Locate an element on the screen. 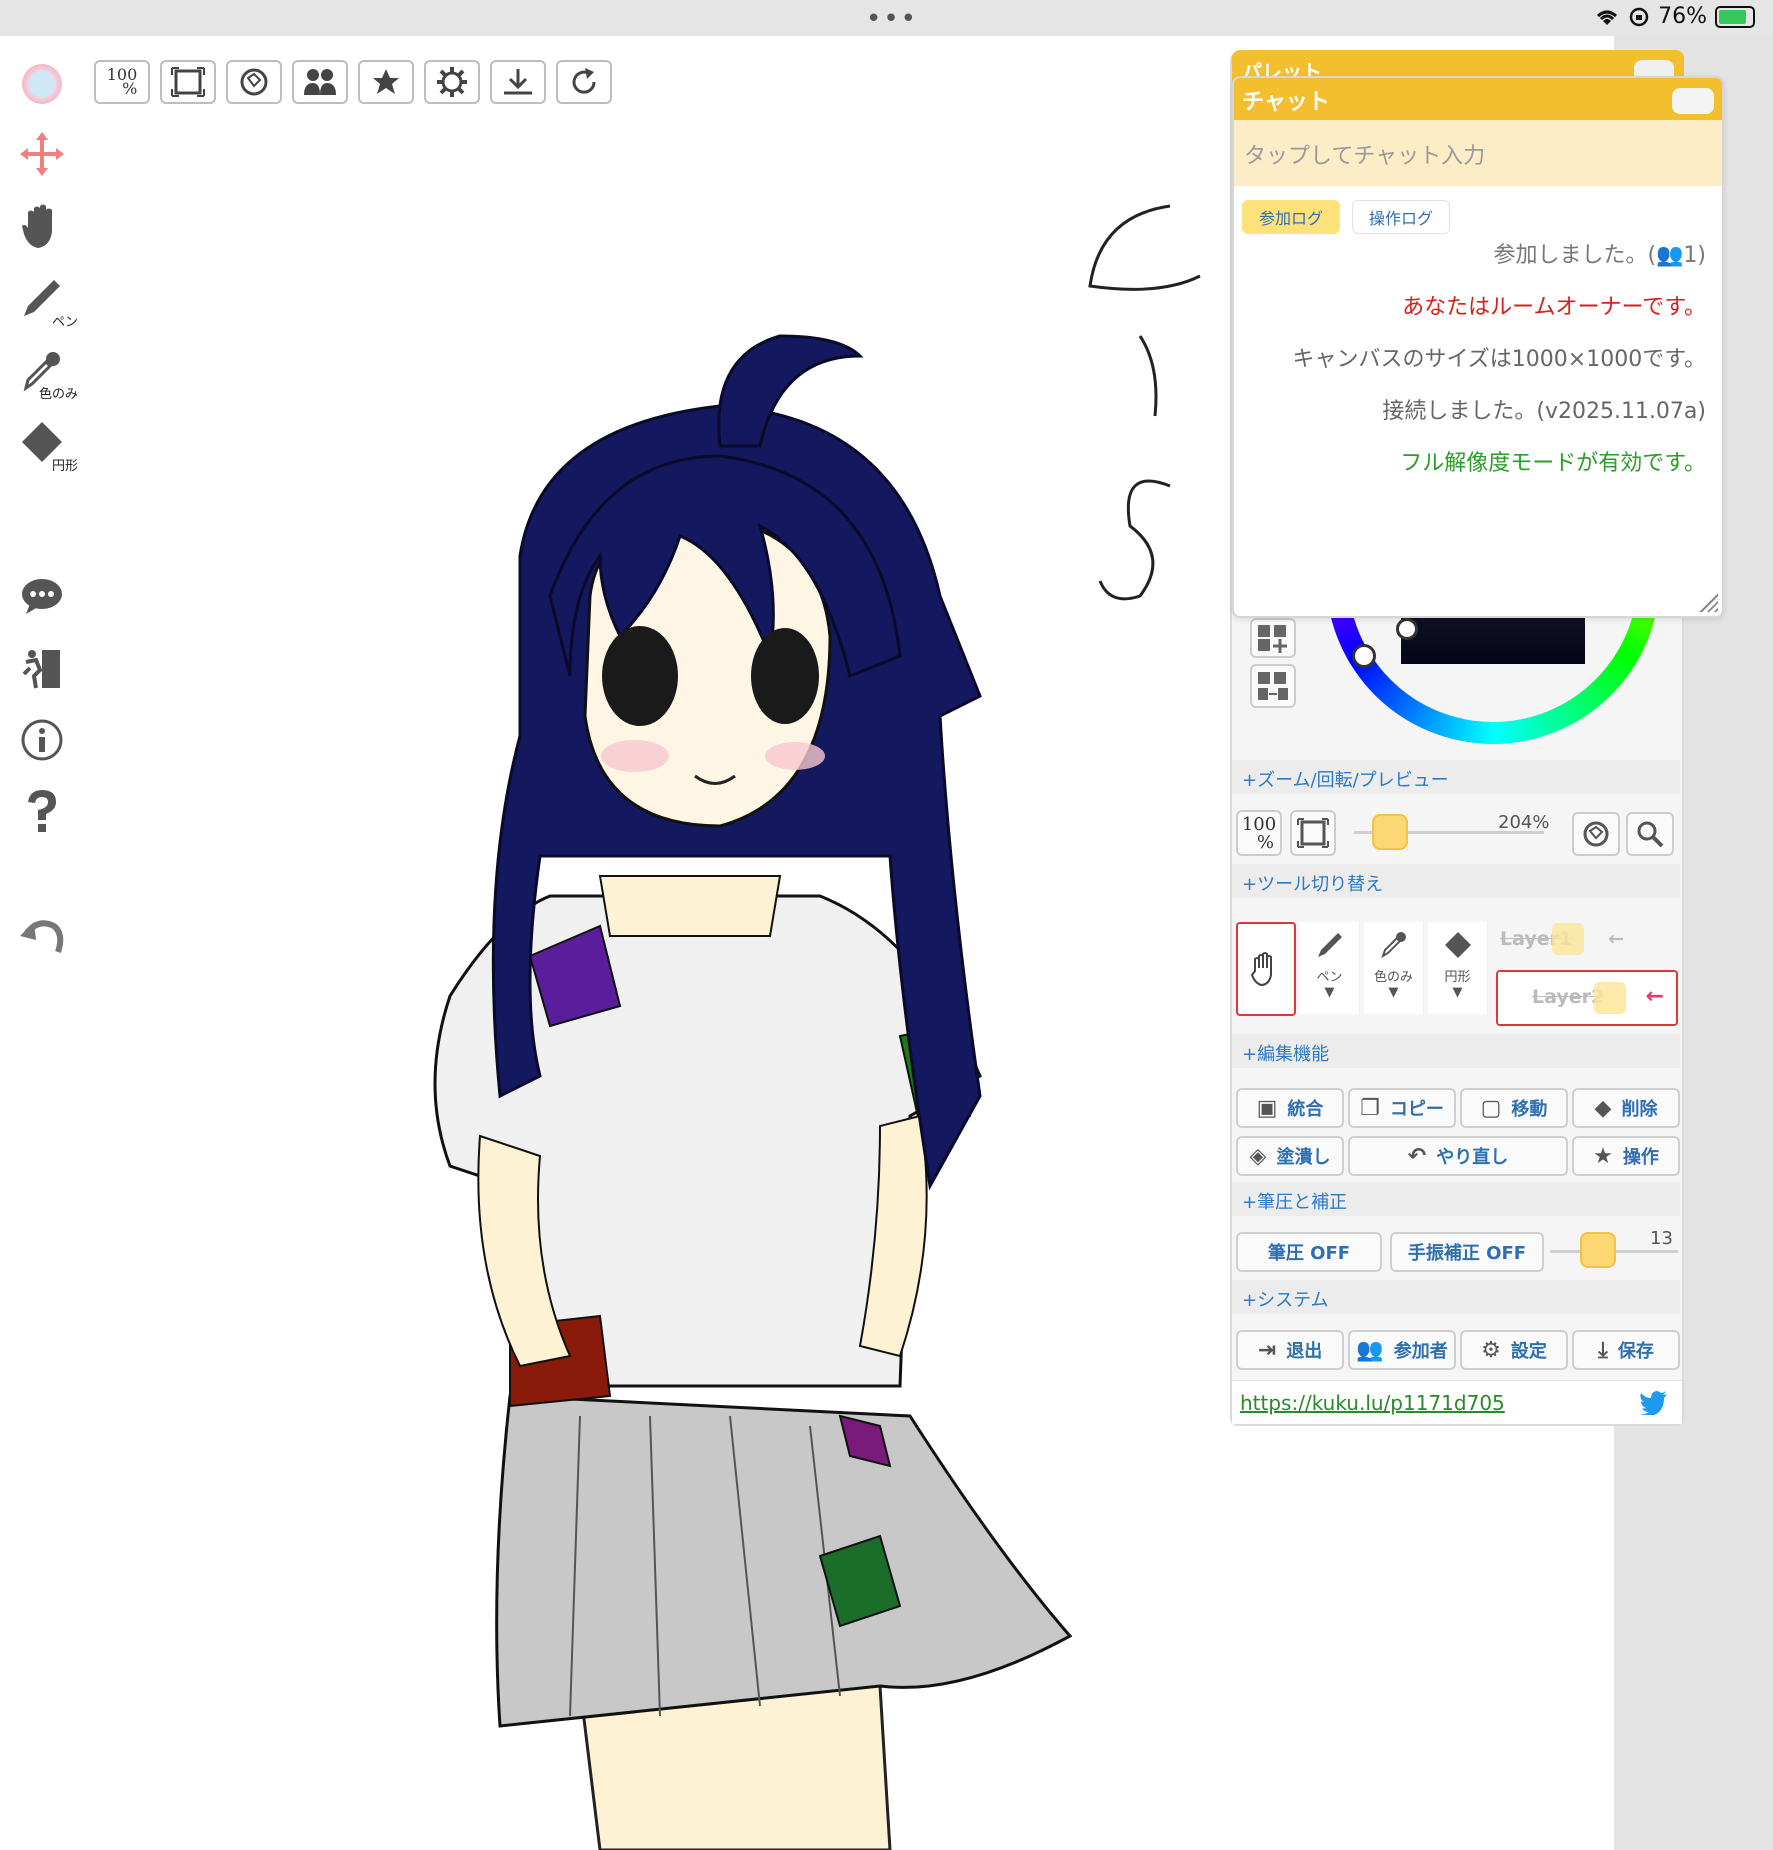 This screenshot has height=1850, width=1773. hand-tool-cell is located at coordinates (1266, 969).